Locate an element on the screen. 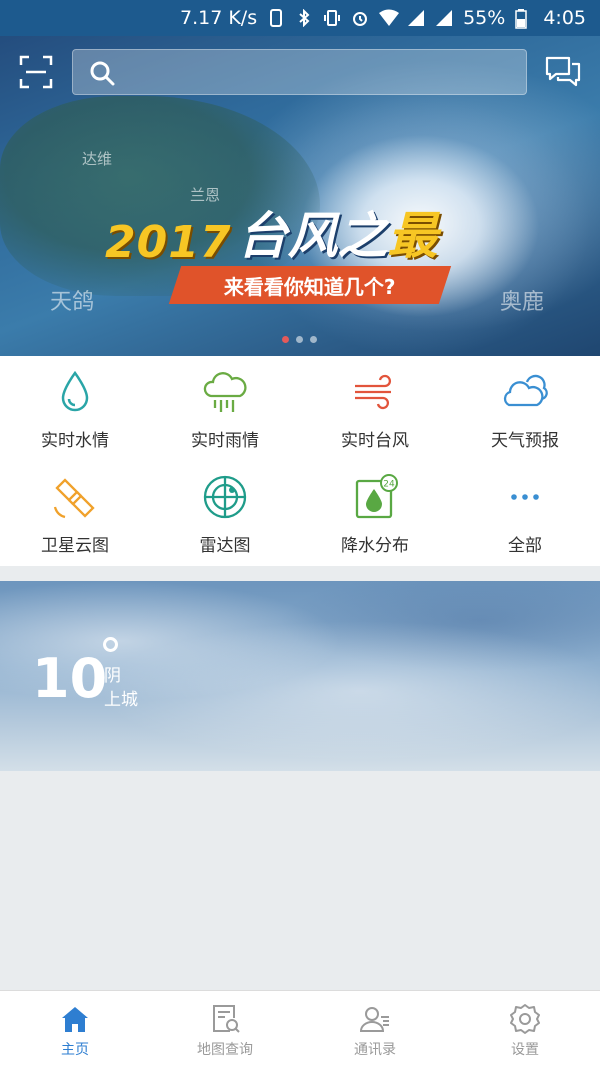 This screenshot has width=600, height=1067. message-button is located at coordinates (563, 72).